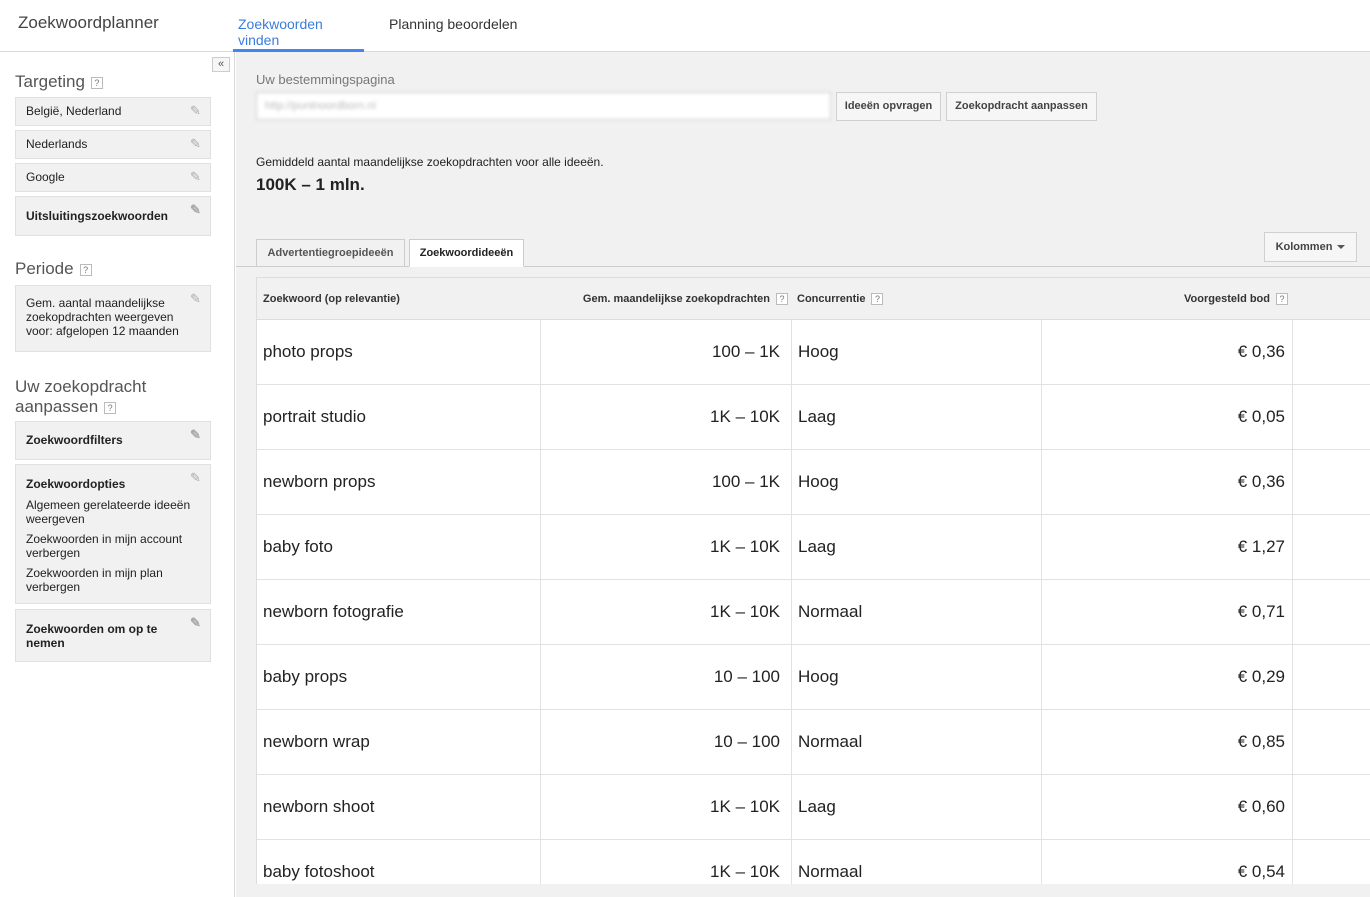  Describe the element at coordinates (81, 386) in the screenshot. I see `adjust-title-line: Uw zoekopdracht` at that location.